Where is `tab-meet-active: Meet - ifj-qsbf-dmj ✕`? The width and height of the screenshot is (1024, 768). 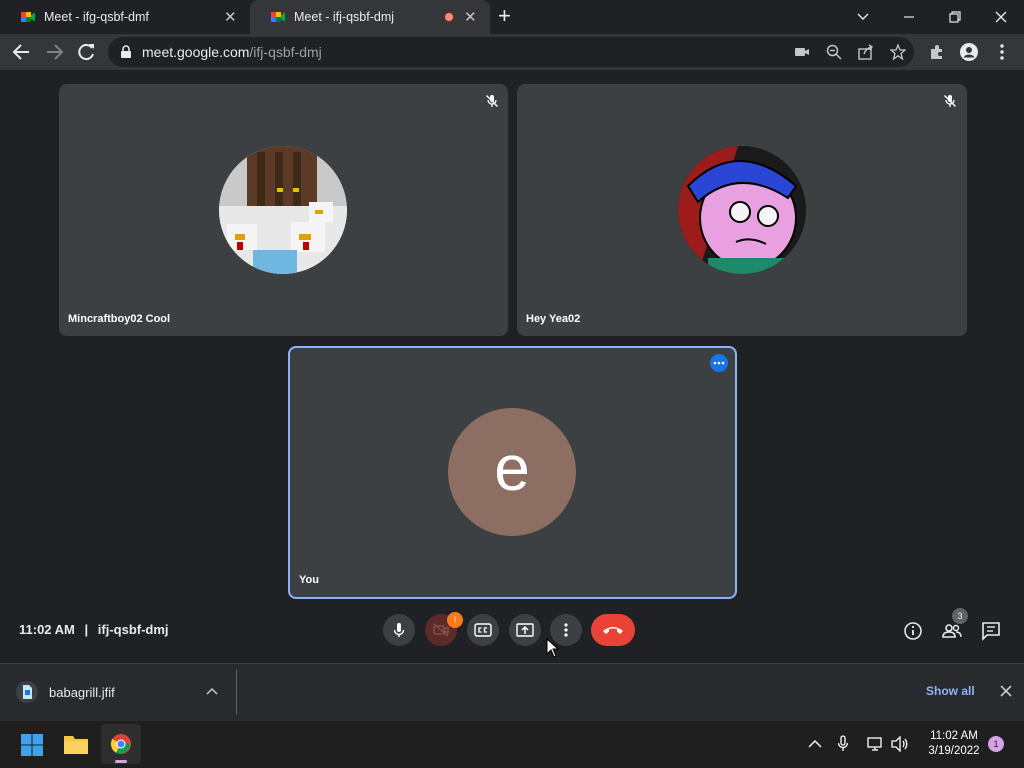 tab-meet-active: Meet - ifj-qsbf-dmj ✕ is located at coordinates (370, 17).